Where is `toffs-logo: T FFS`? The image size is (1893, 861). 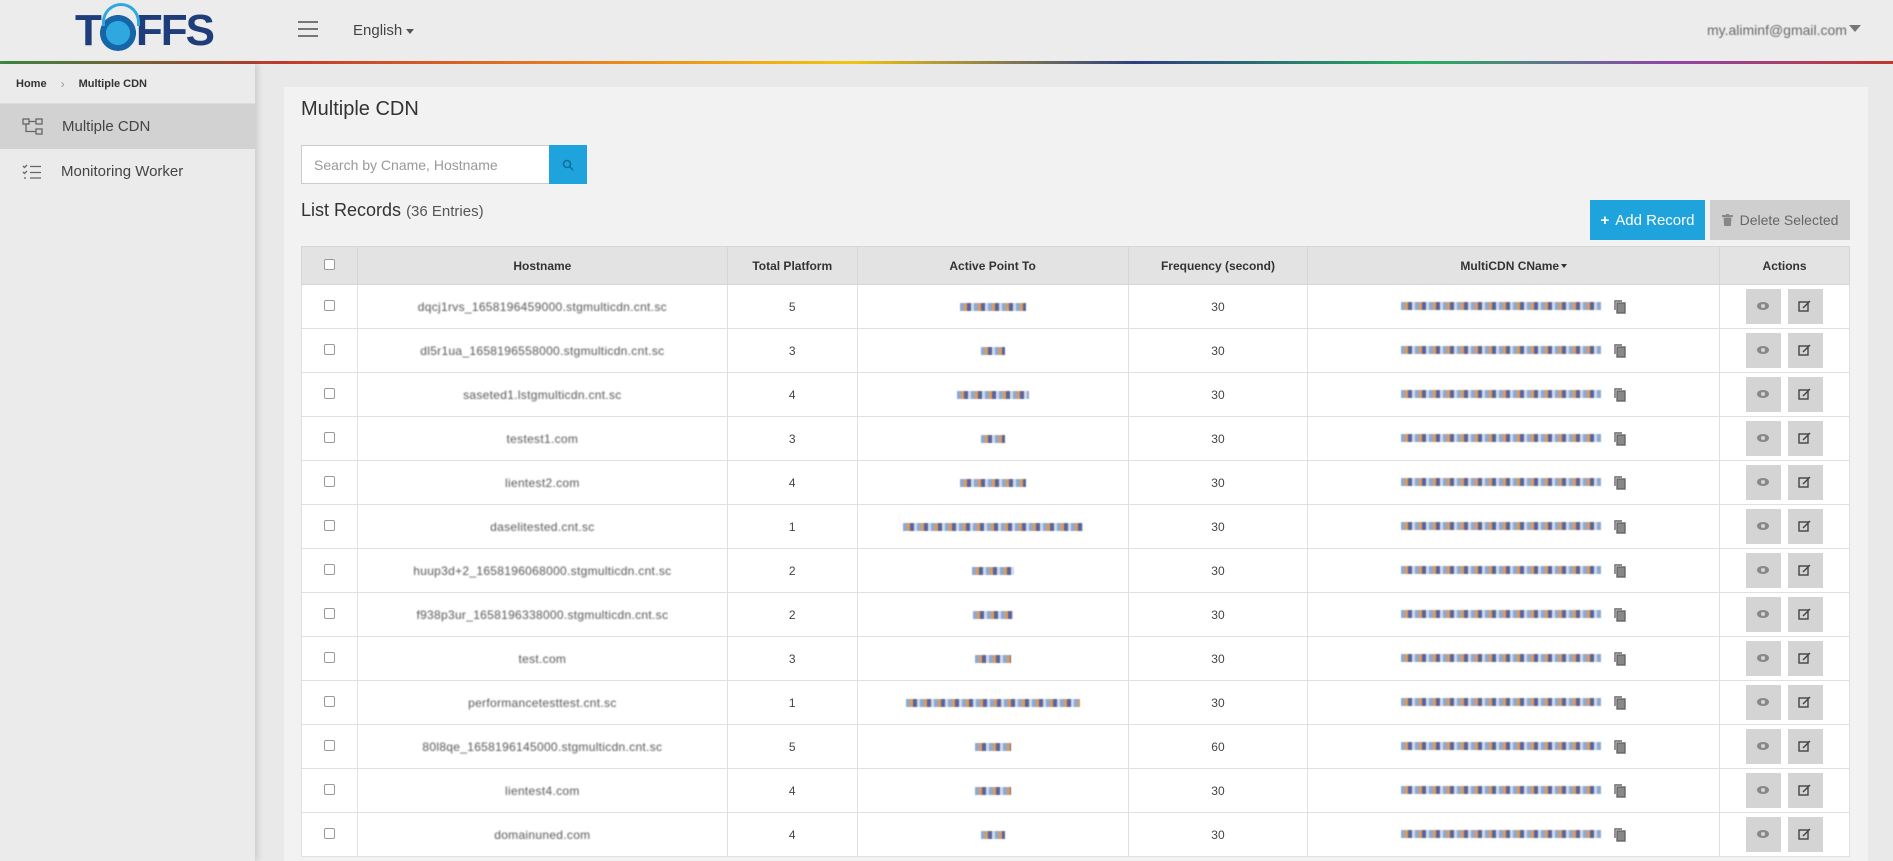
toffs-logo: T FFS is located at coordinates (145, 29).